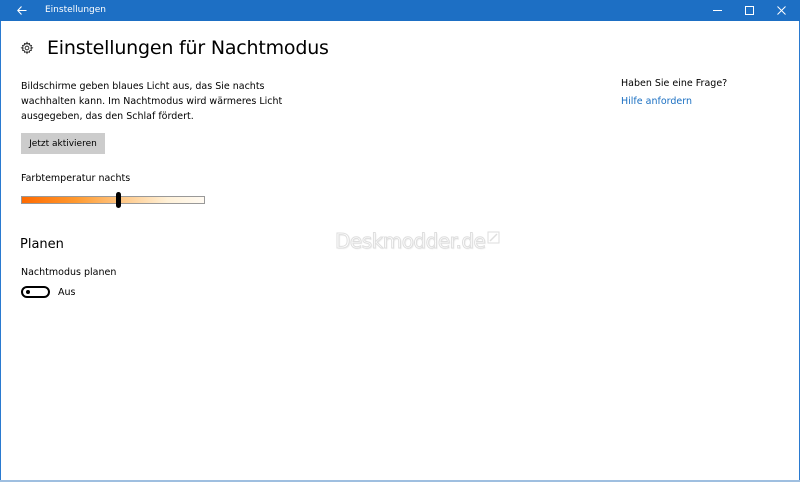  Describe the element at coordinates (0, 251) in the screenshot. I see `window-border-left` at that location.